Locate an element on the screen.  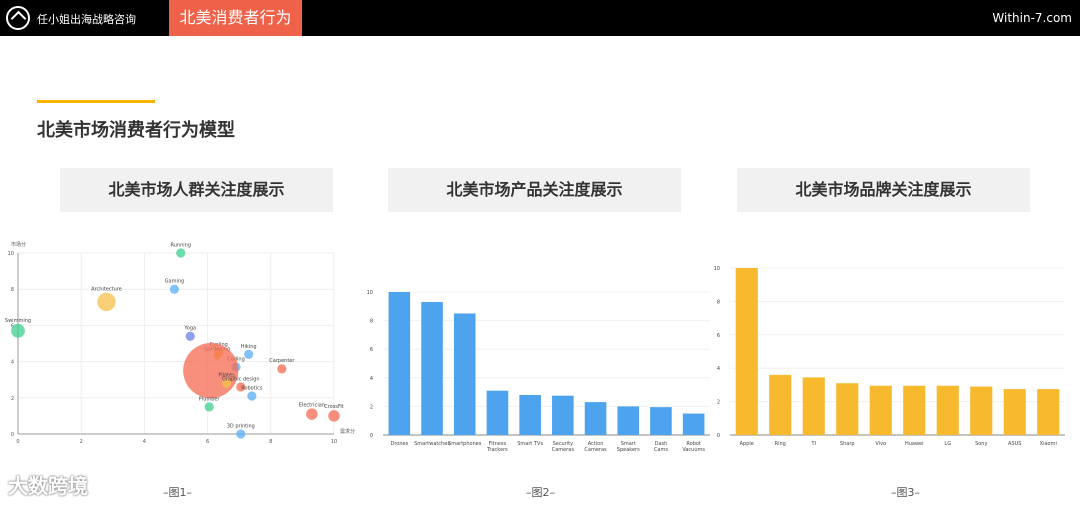
bubble-label: 3D printing is located at coordinates (241, 426).